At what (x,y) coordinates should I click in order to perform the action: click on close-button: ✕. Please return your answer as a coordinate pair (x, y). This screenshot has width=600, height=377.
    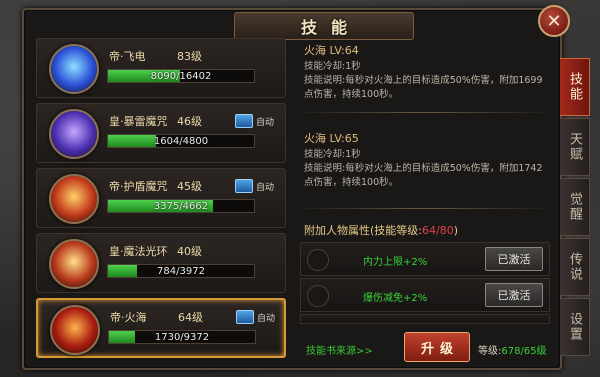
    Looking at the image, I should click on (554, 21).